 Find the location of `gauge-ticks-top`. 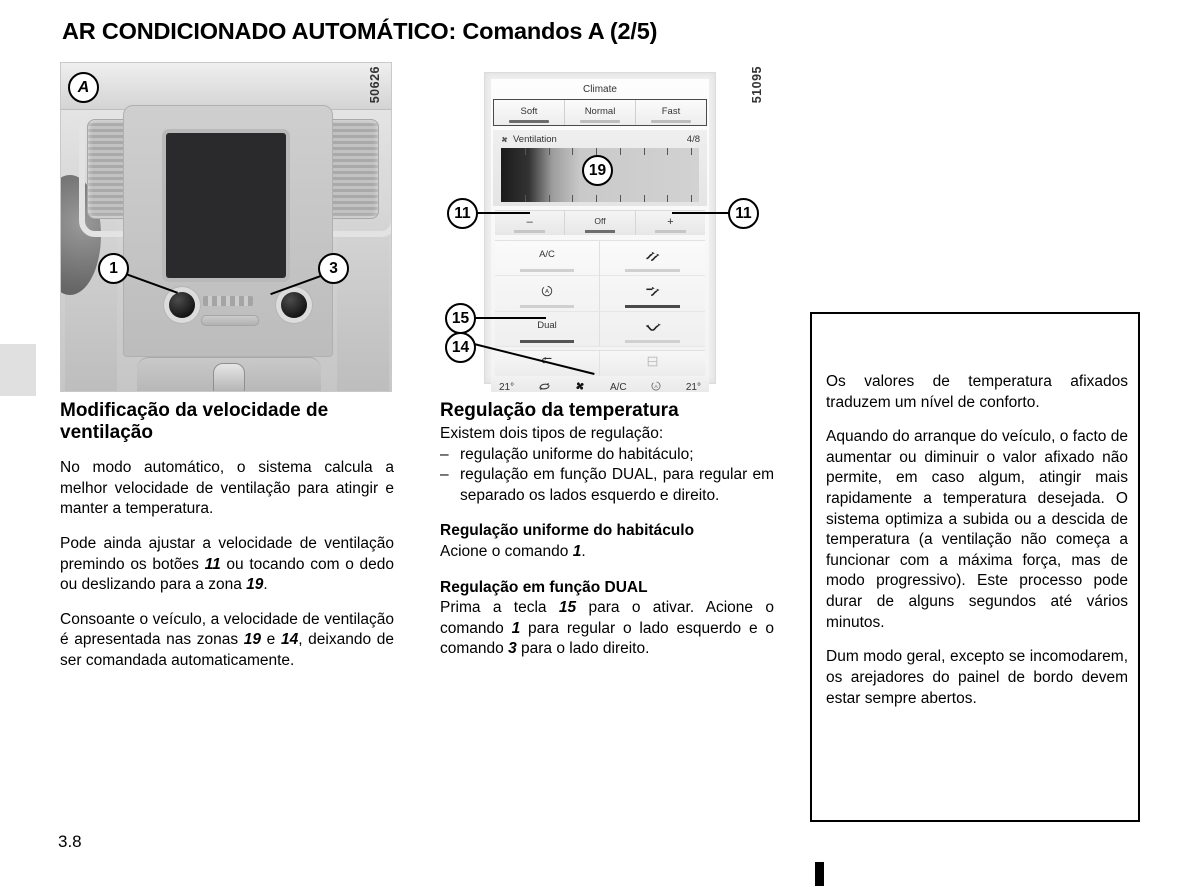

gauge-ticks-top is located at coordinates (600, 151).